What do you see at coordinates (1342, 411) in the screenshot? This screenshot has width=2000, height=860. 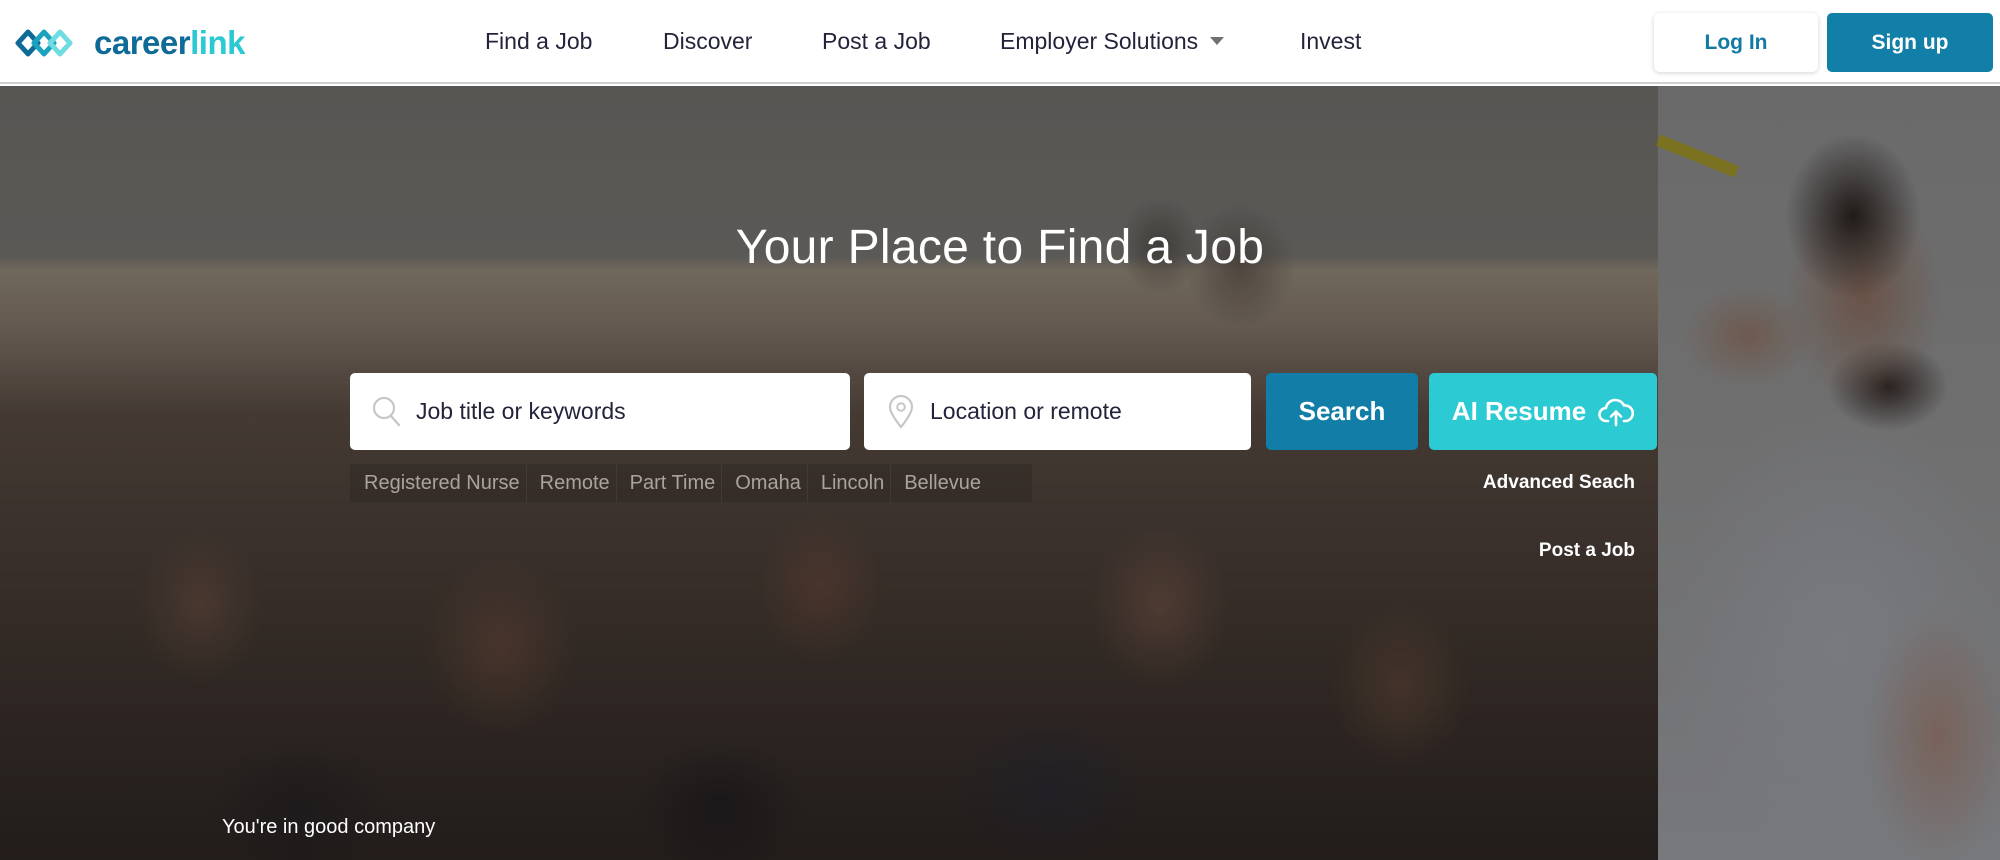 I see `search-button: Search` at bounding box center [1342, 411].